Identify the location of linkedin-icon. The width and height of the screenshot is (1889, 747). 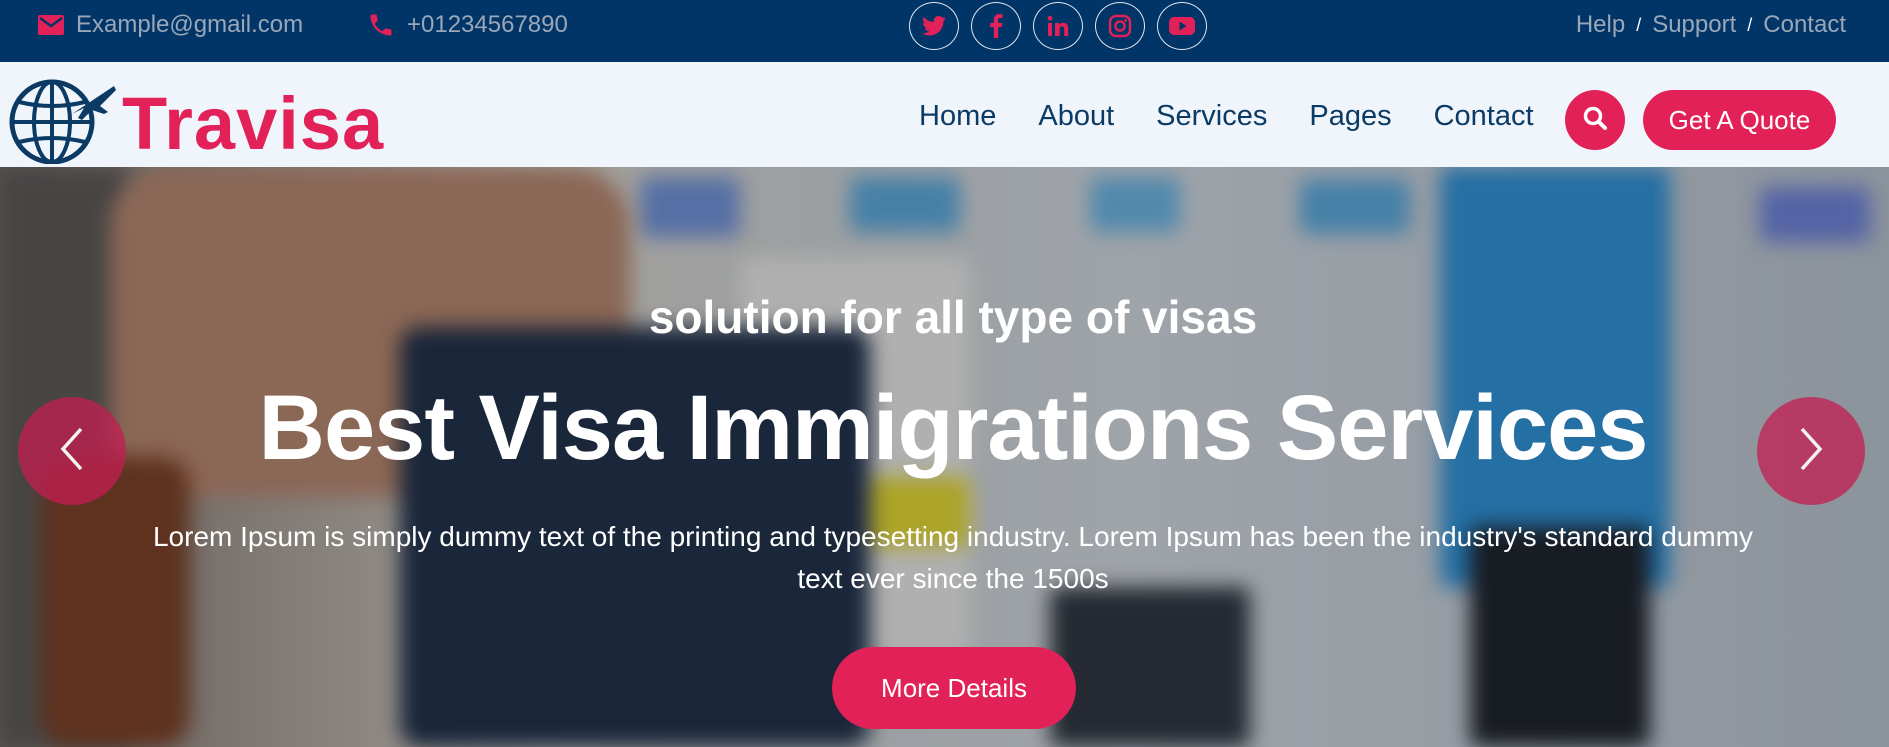
(1058, 26).